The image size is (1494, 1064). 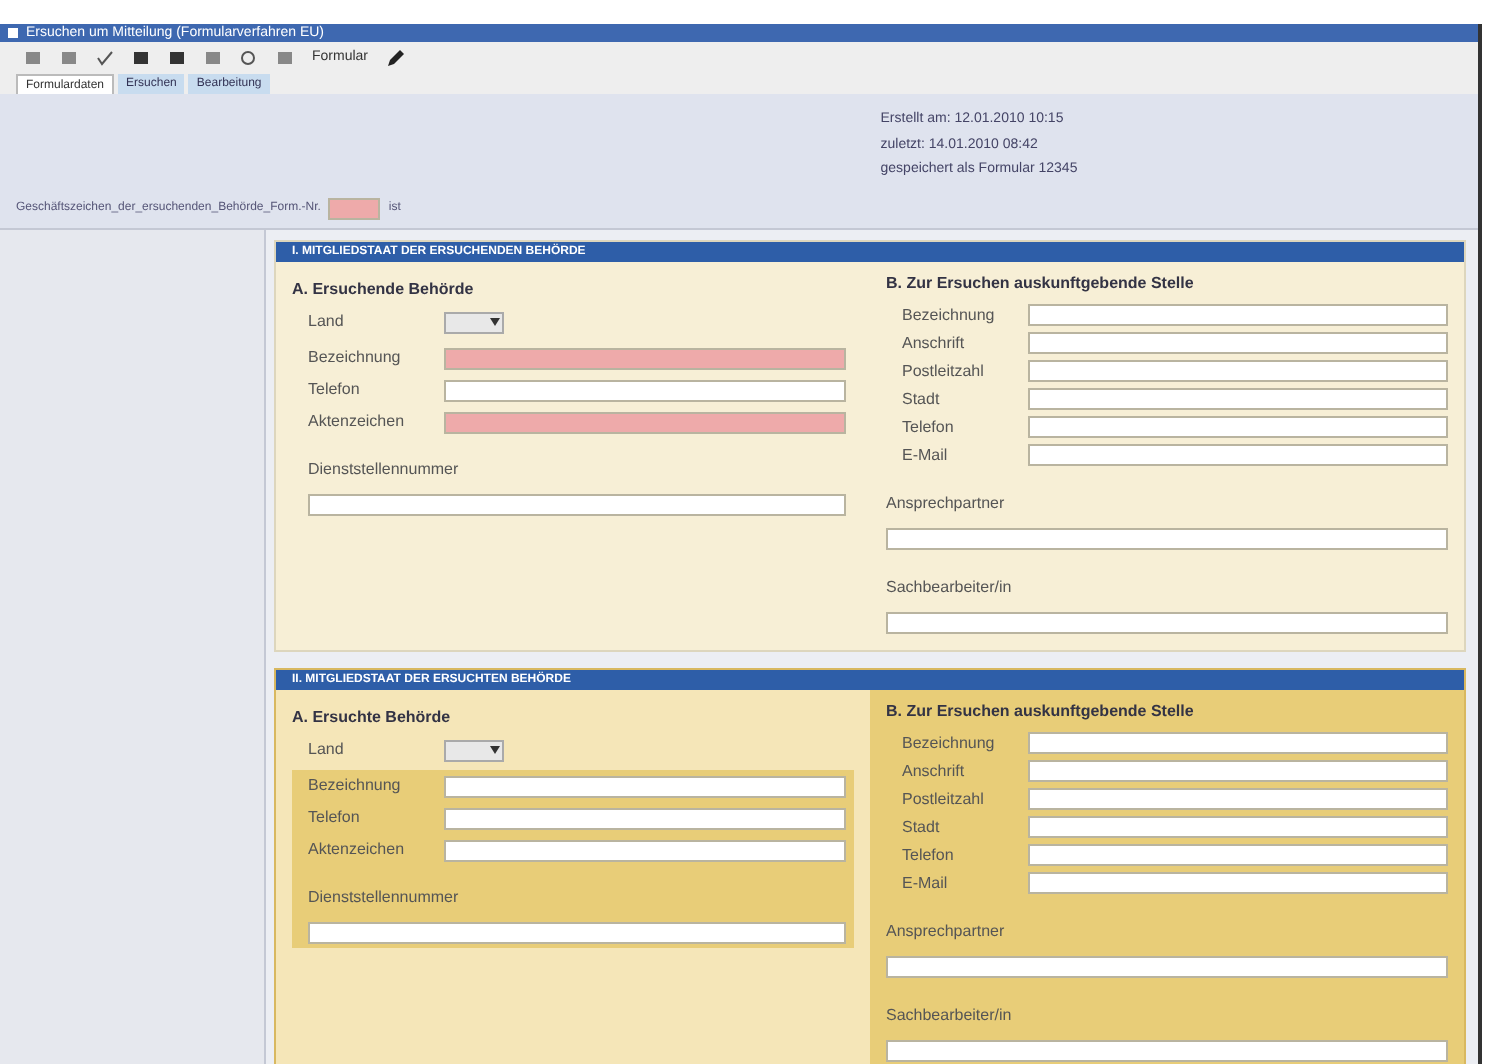 What do you see at coordinates (384, 290) in the screenshot?
I see `subsection-heading: A. Ersuchende Behörde` at bounding box center [384, 290].